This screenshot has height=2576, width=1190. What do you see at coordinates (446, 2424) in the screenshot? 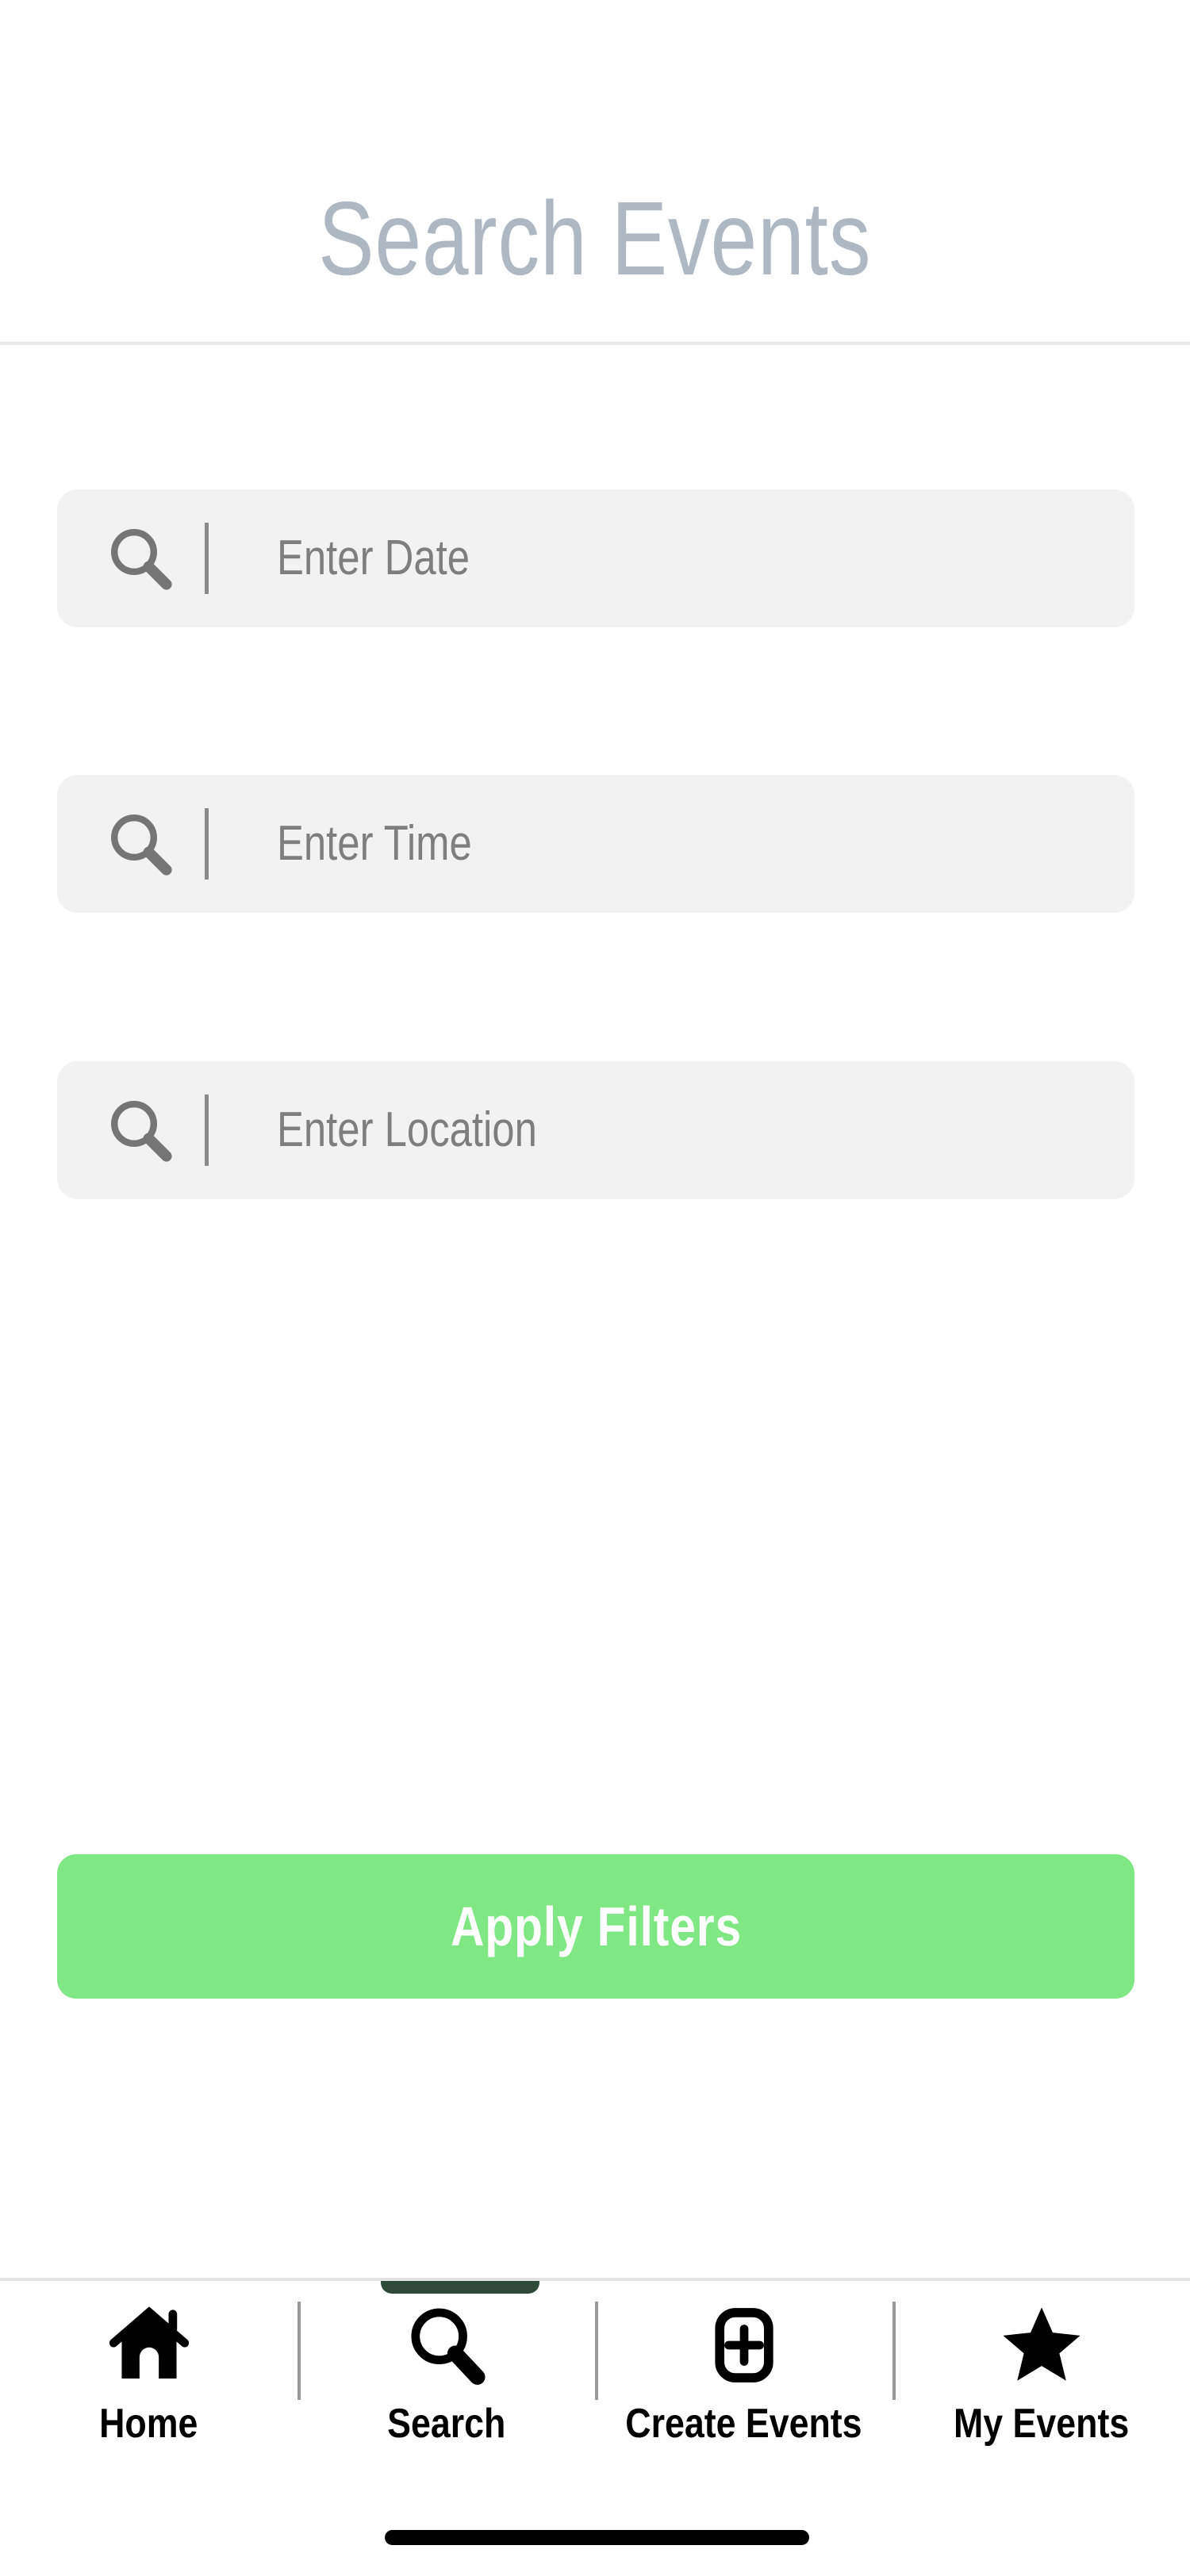
I see `nav-label-search: Search` at bounding box center [446, 2424].